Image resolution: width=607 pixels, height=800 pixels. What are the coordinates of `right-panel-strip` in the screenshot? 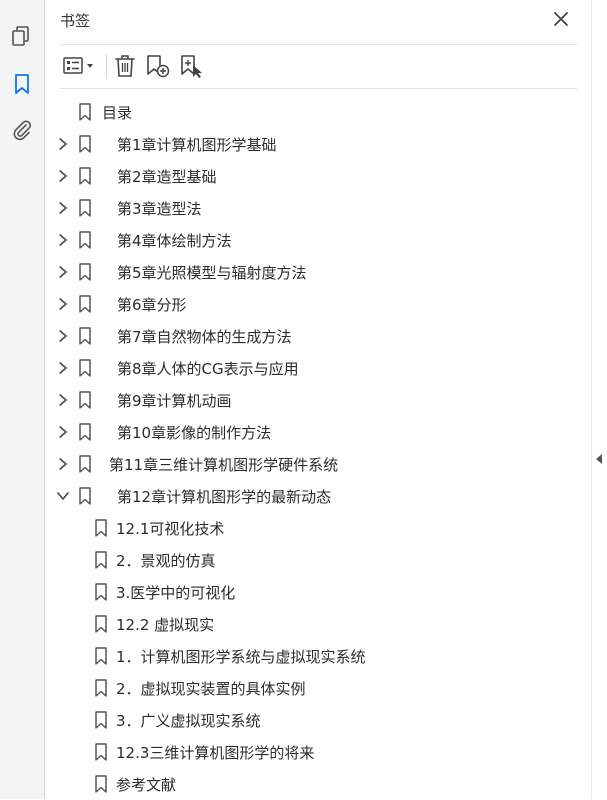 It's located at (599, 399).